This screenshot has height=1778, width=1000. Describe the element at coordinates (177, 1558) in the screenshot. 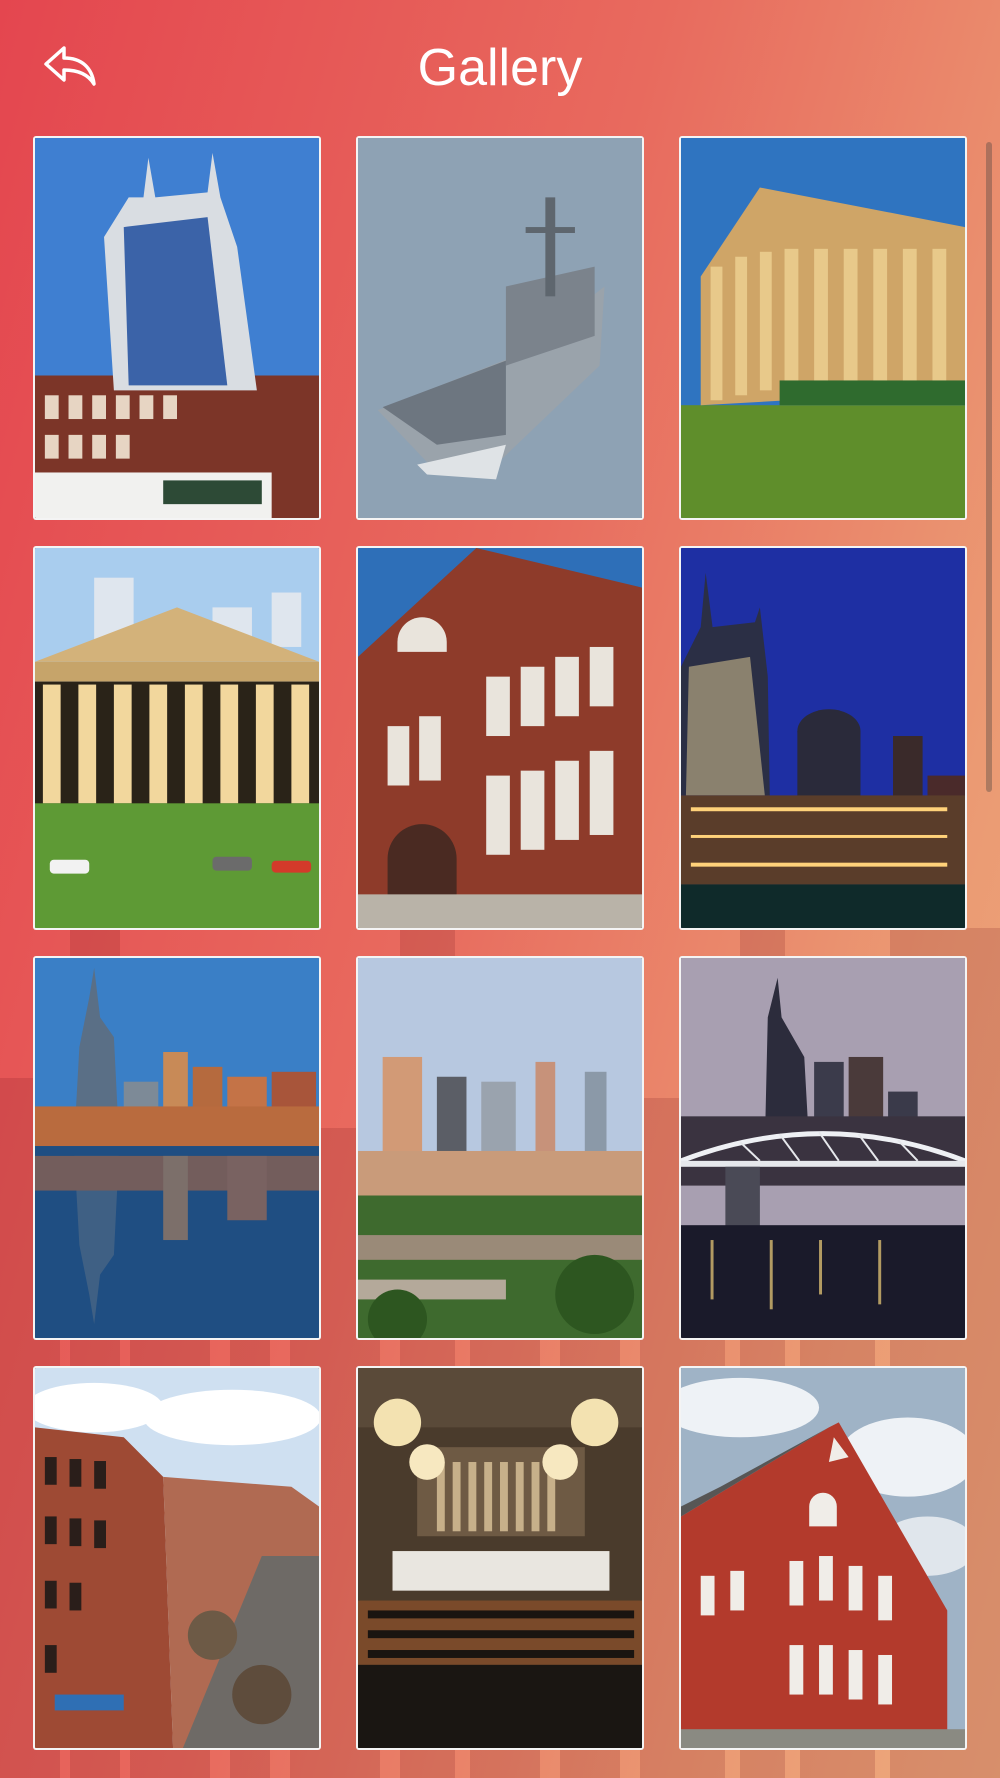

I see `gallery-item-historic-street` at that location.